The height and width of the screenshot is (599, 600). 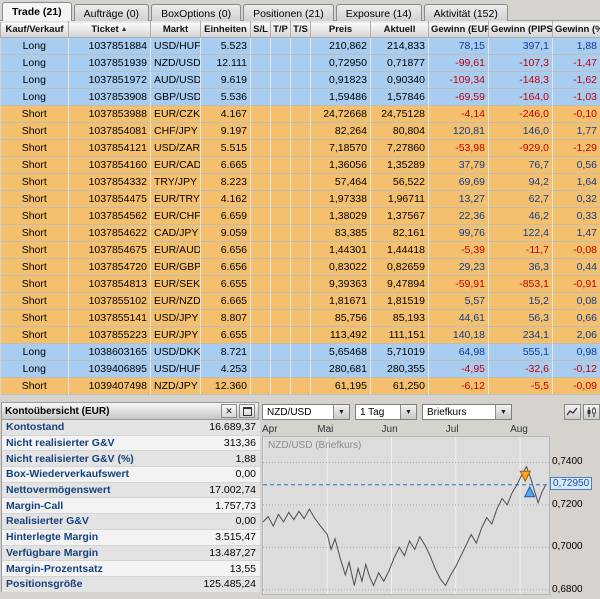 What do you see at coordinates (386, 412) in the screenshot?
I see `period-select: 1 Tag ▼` at bounding box center [386, 412].